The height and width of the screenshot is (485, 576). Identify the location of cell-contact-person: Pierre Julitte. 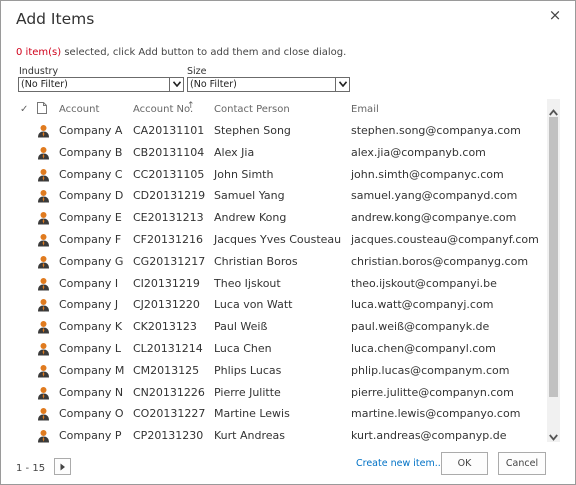
(247, 392).